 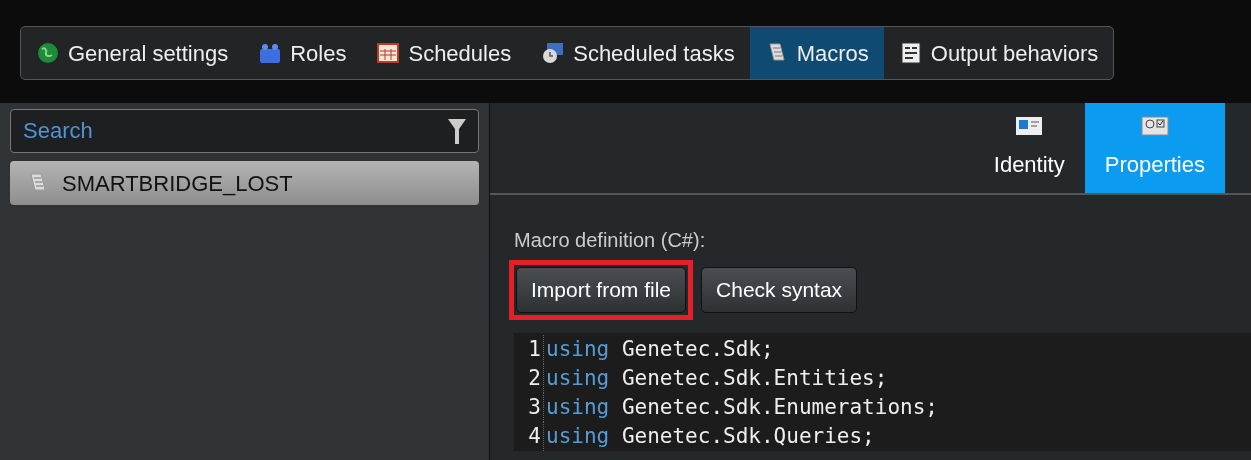 I want to click on macro-definition-label: Macro definition (C#):, so click(x=610, y=240).